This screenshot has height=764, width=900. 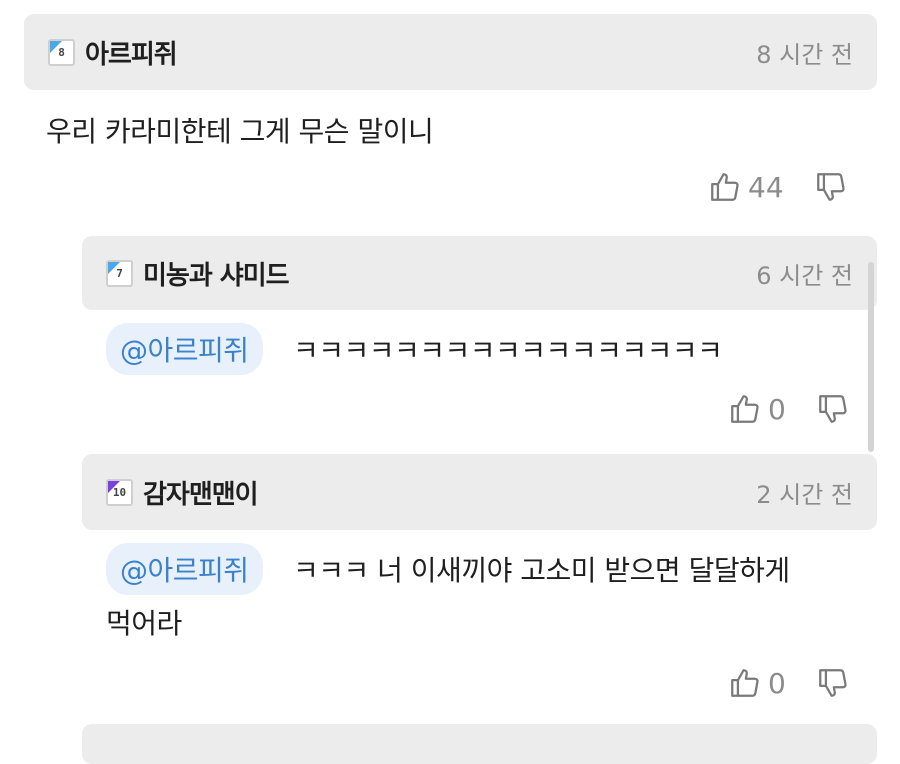 I want to click on timestamp: 8 시간 전, so click(x=804, y=54).